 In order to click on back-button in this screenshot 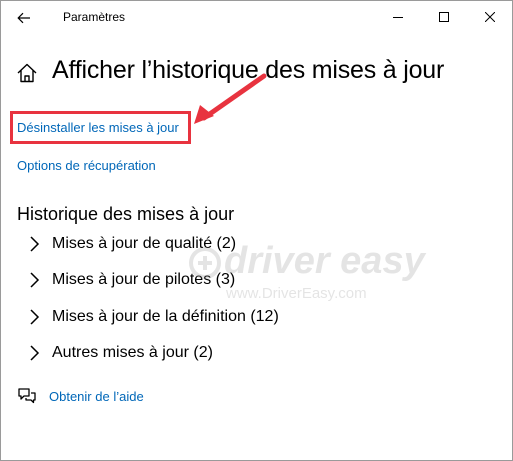, I will do `click(24, 18)`.